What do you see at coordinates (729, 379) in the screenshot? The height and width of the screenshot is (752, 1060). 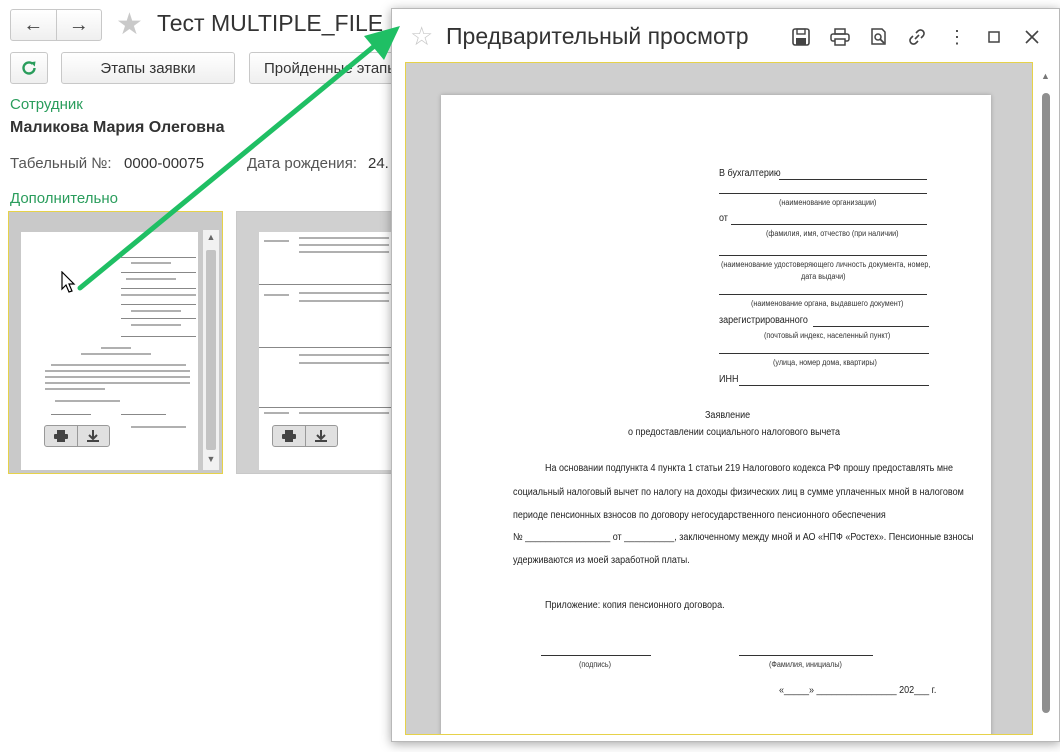 I see `inn-label: ИНН` at bounding box center [729, 379].